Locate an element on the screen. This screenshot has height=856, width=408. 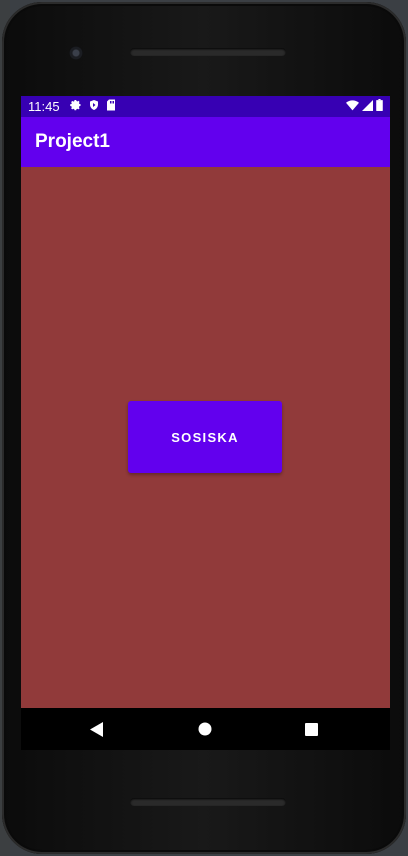
signal-icon is located at coordinates (367, 106).